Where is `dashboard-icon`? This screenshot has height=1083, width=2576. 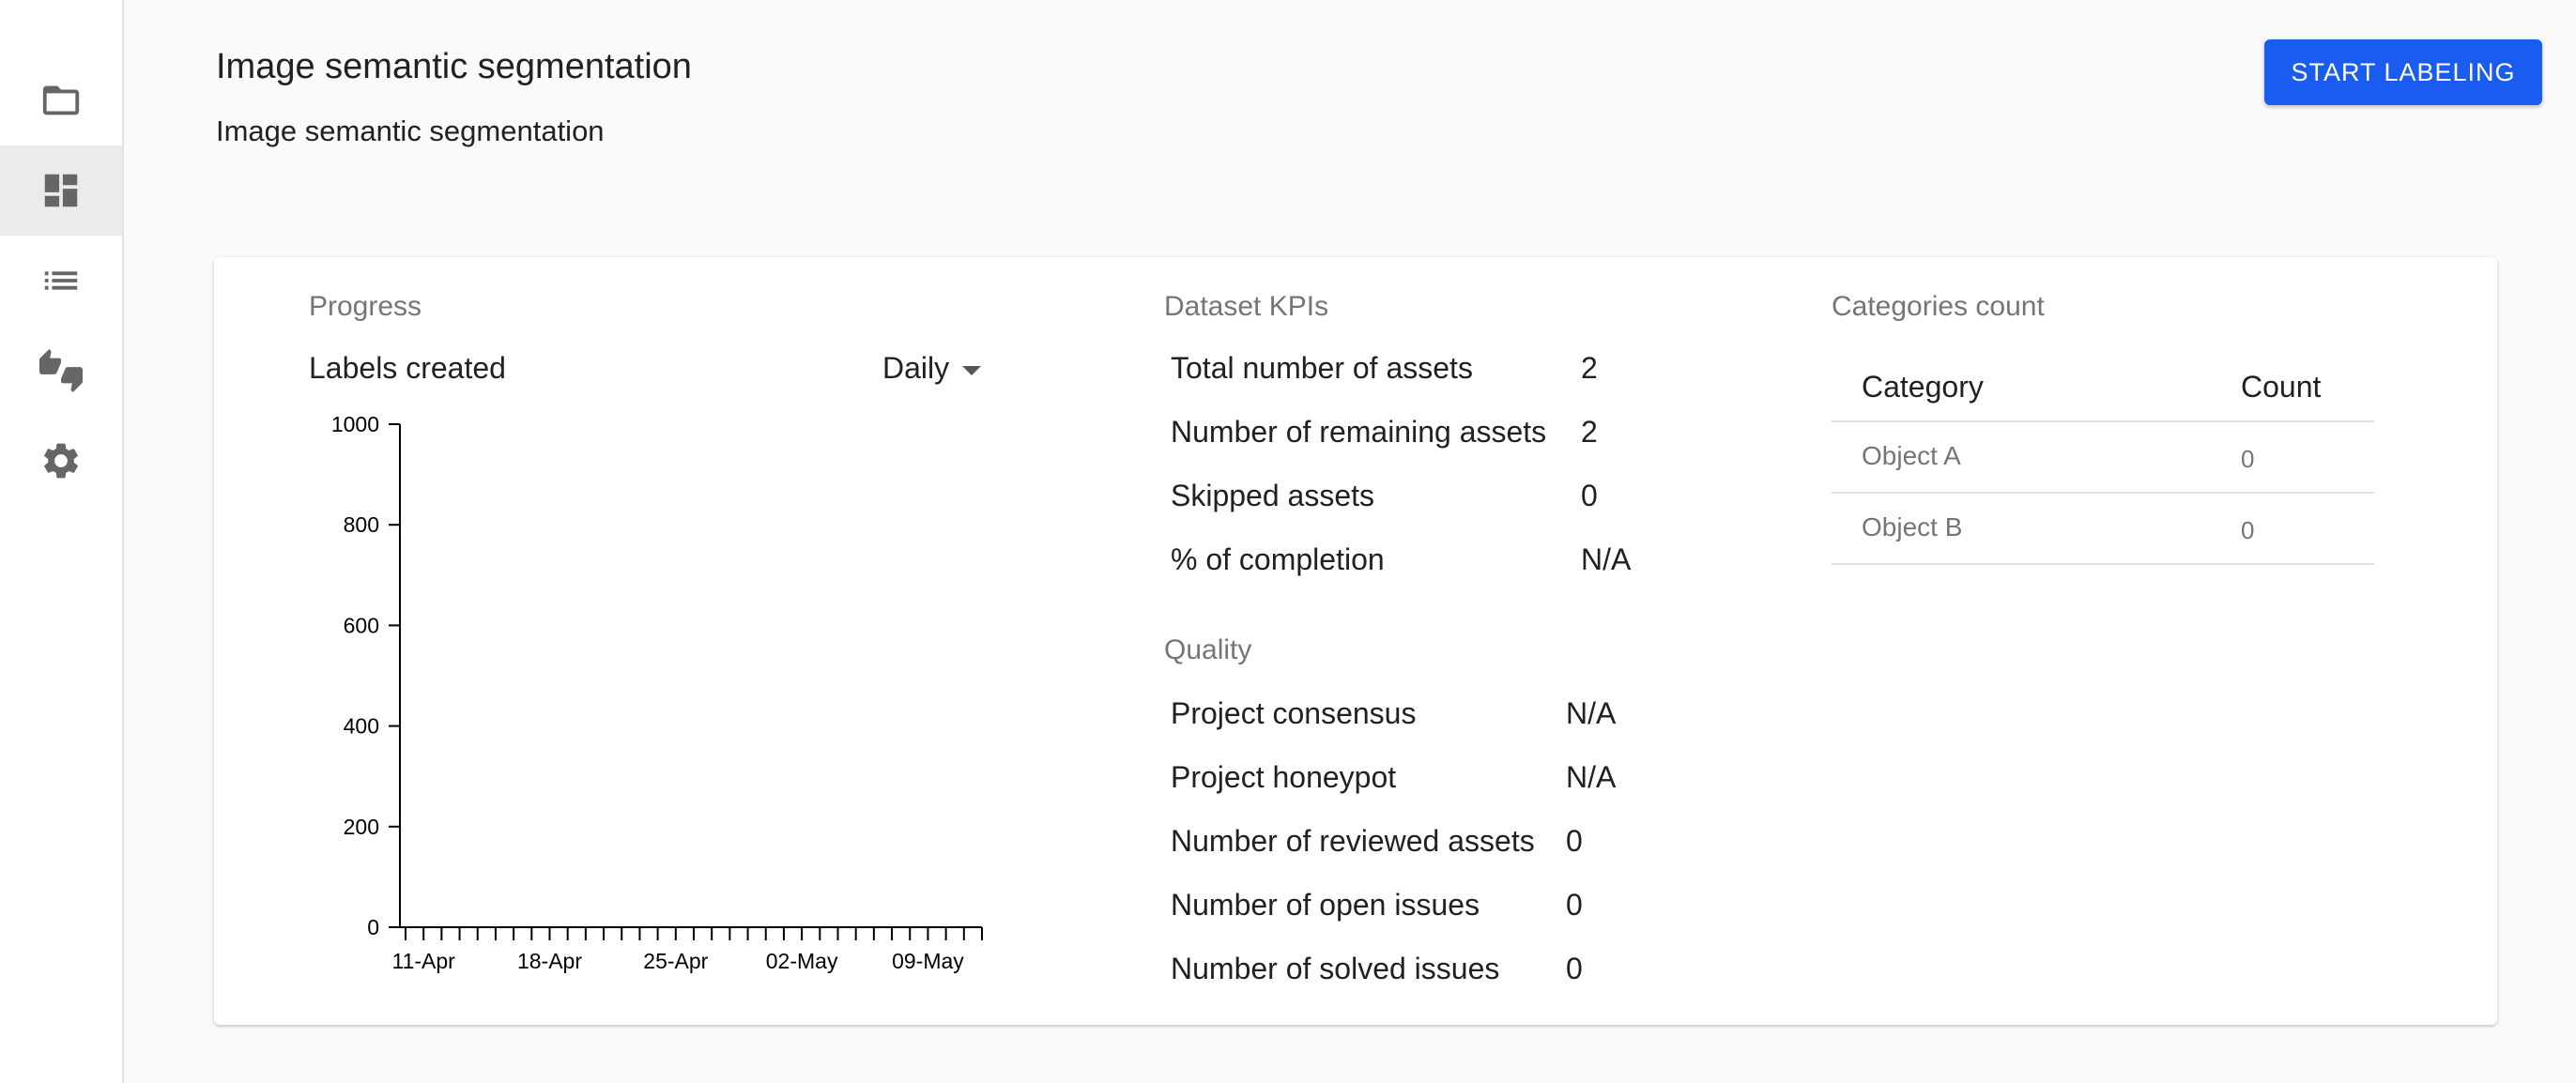
dashboard-icon is located at coordinates (61, 190).